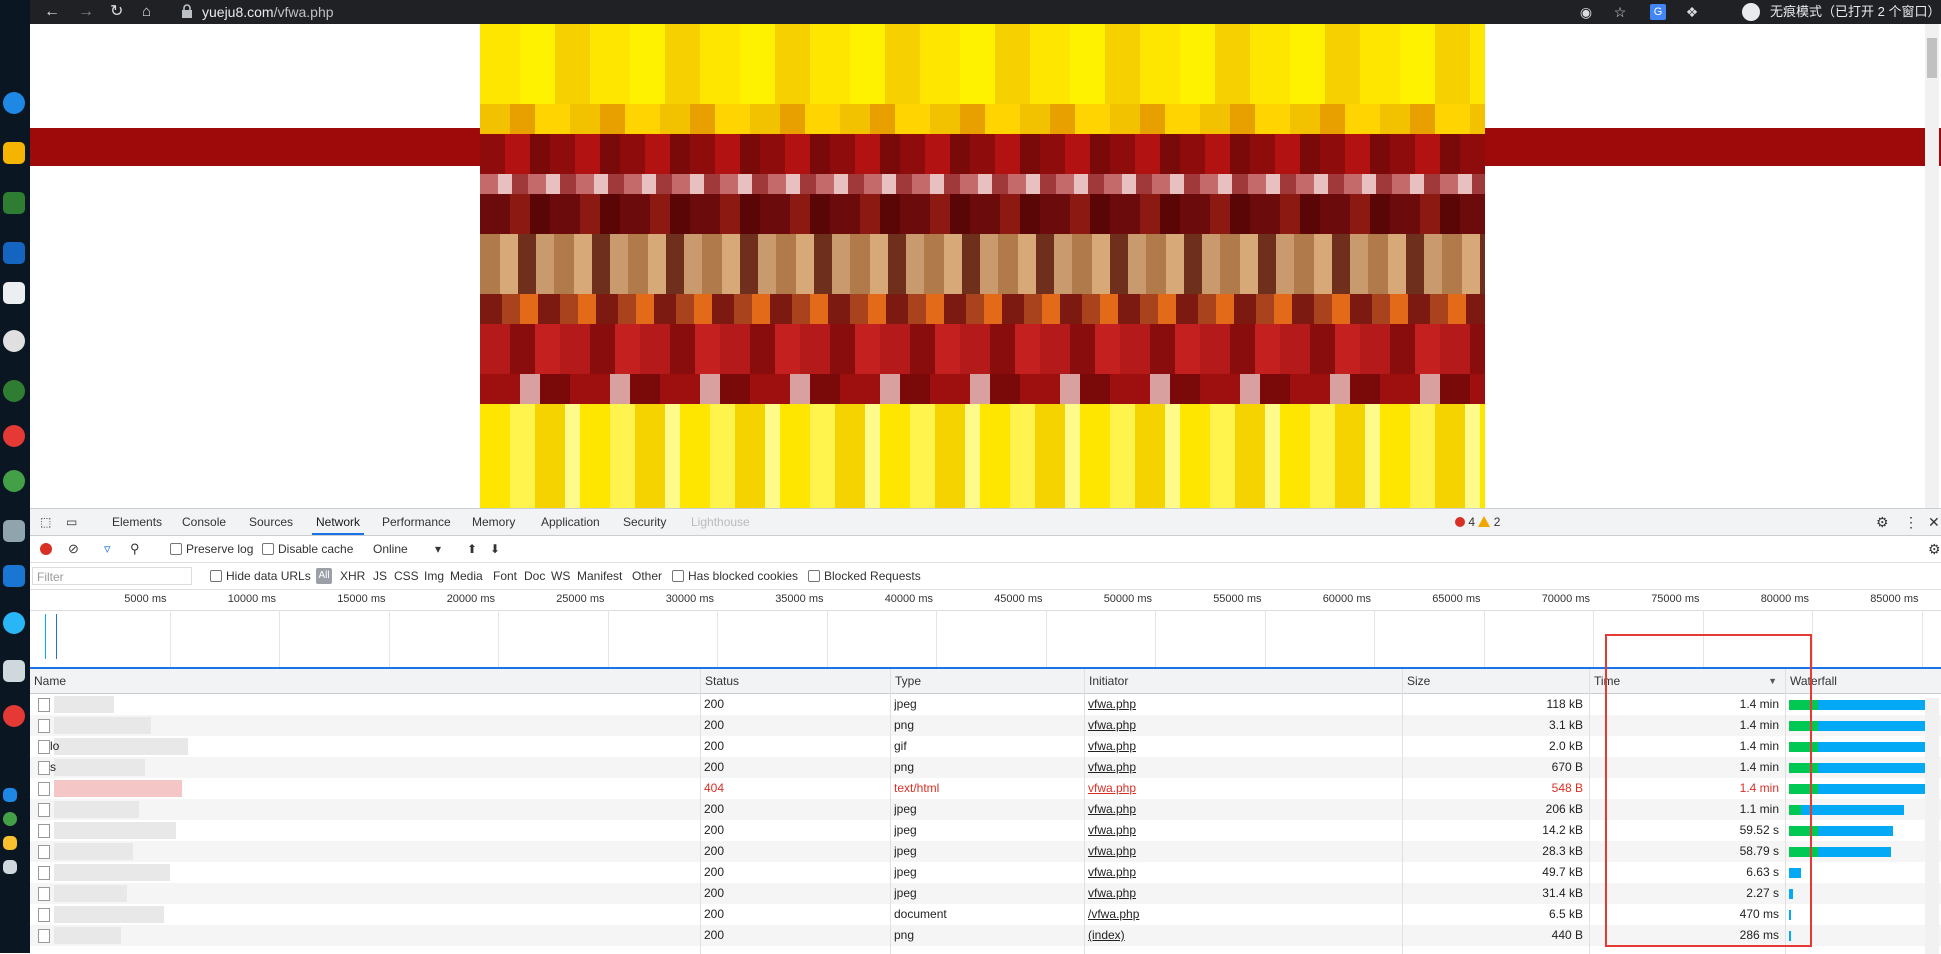 The height and width of the screenshot is (954, 1941). Describe the element at coordinates (1751, 12) in the screenshot. I see `incognito-icon` at that location.